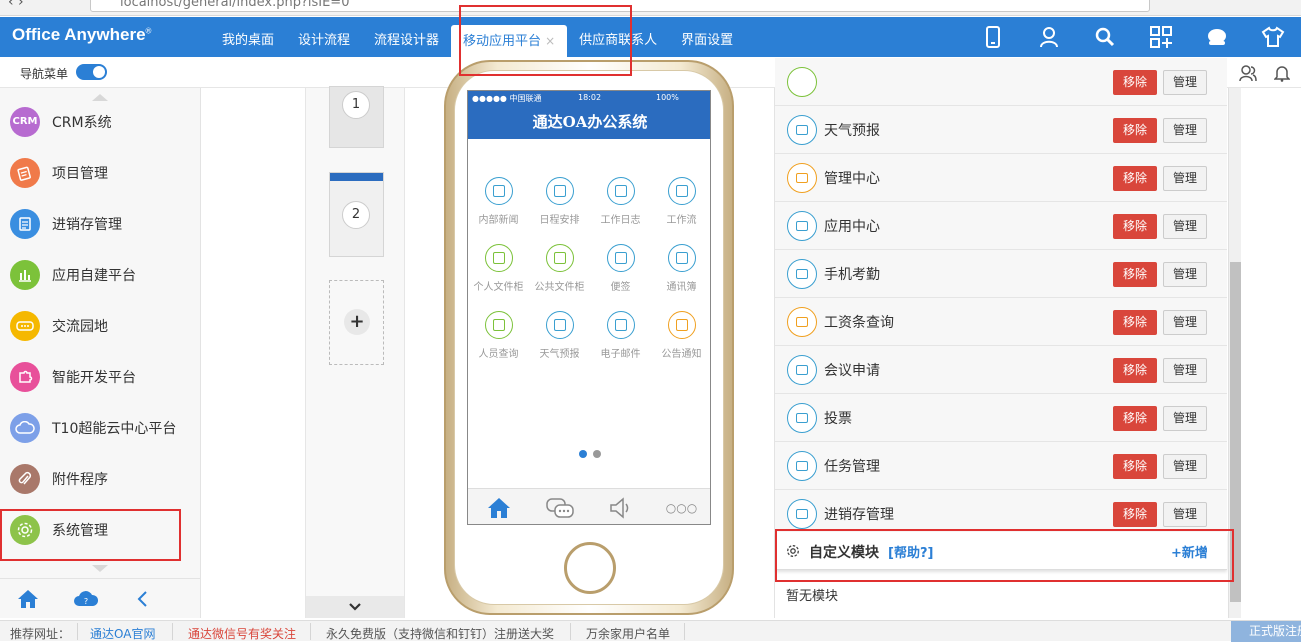 The width and height of the screenshot is (1301, 642). I want to click on sidebar-item-dev-platform: 智能开发平台, so click(100, 376).